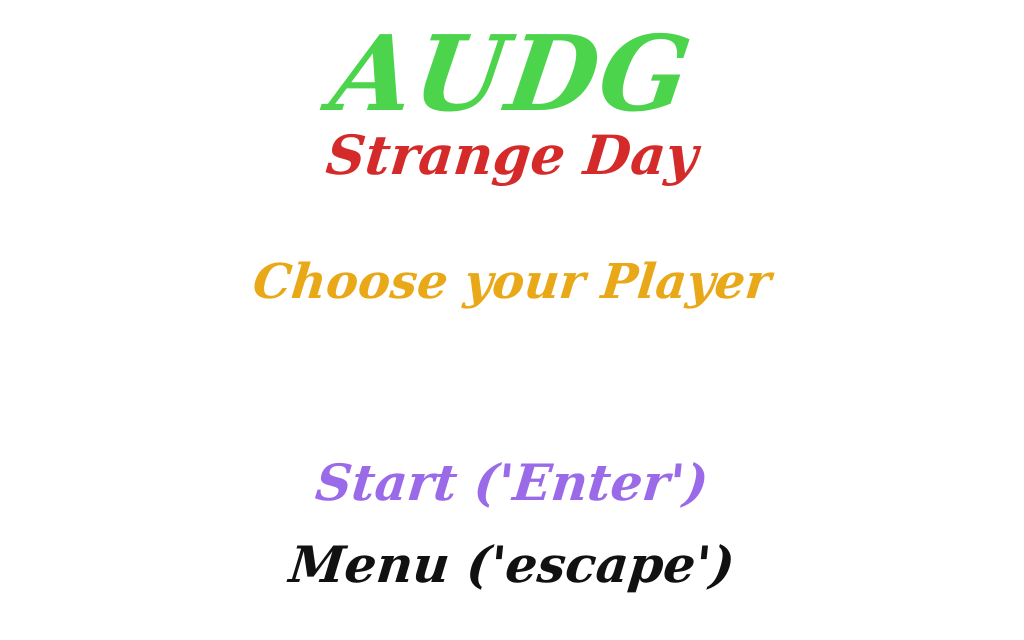 This screenshot has width=1024, height=640. I want to click on game-title: AUDG, so click(512, 73).